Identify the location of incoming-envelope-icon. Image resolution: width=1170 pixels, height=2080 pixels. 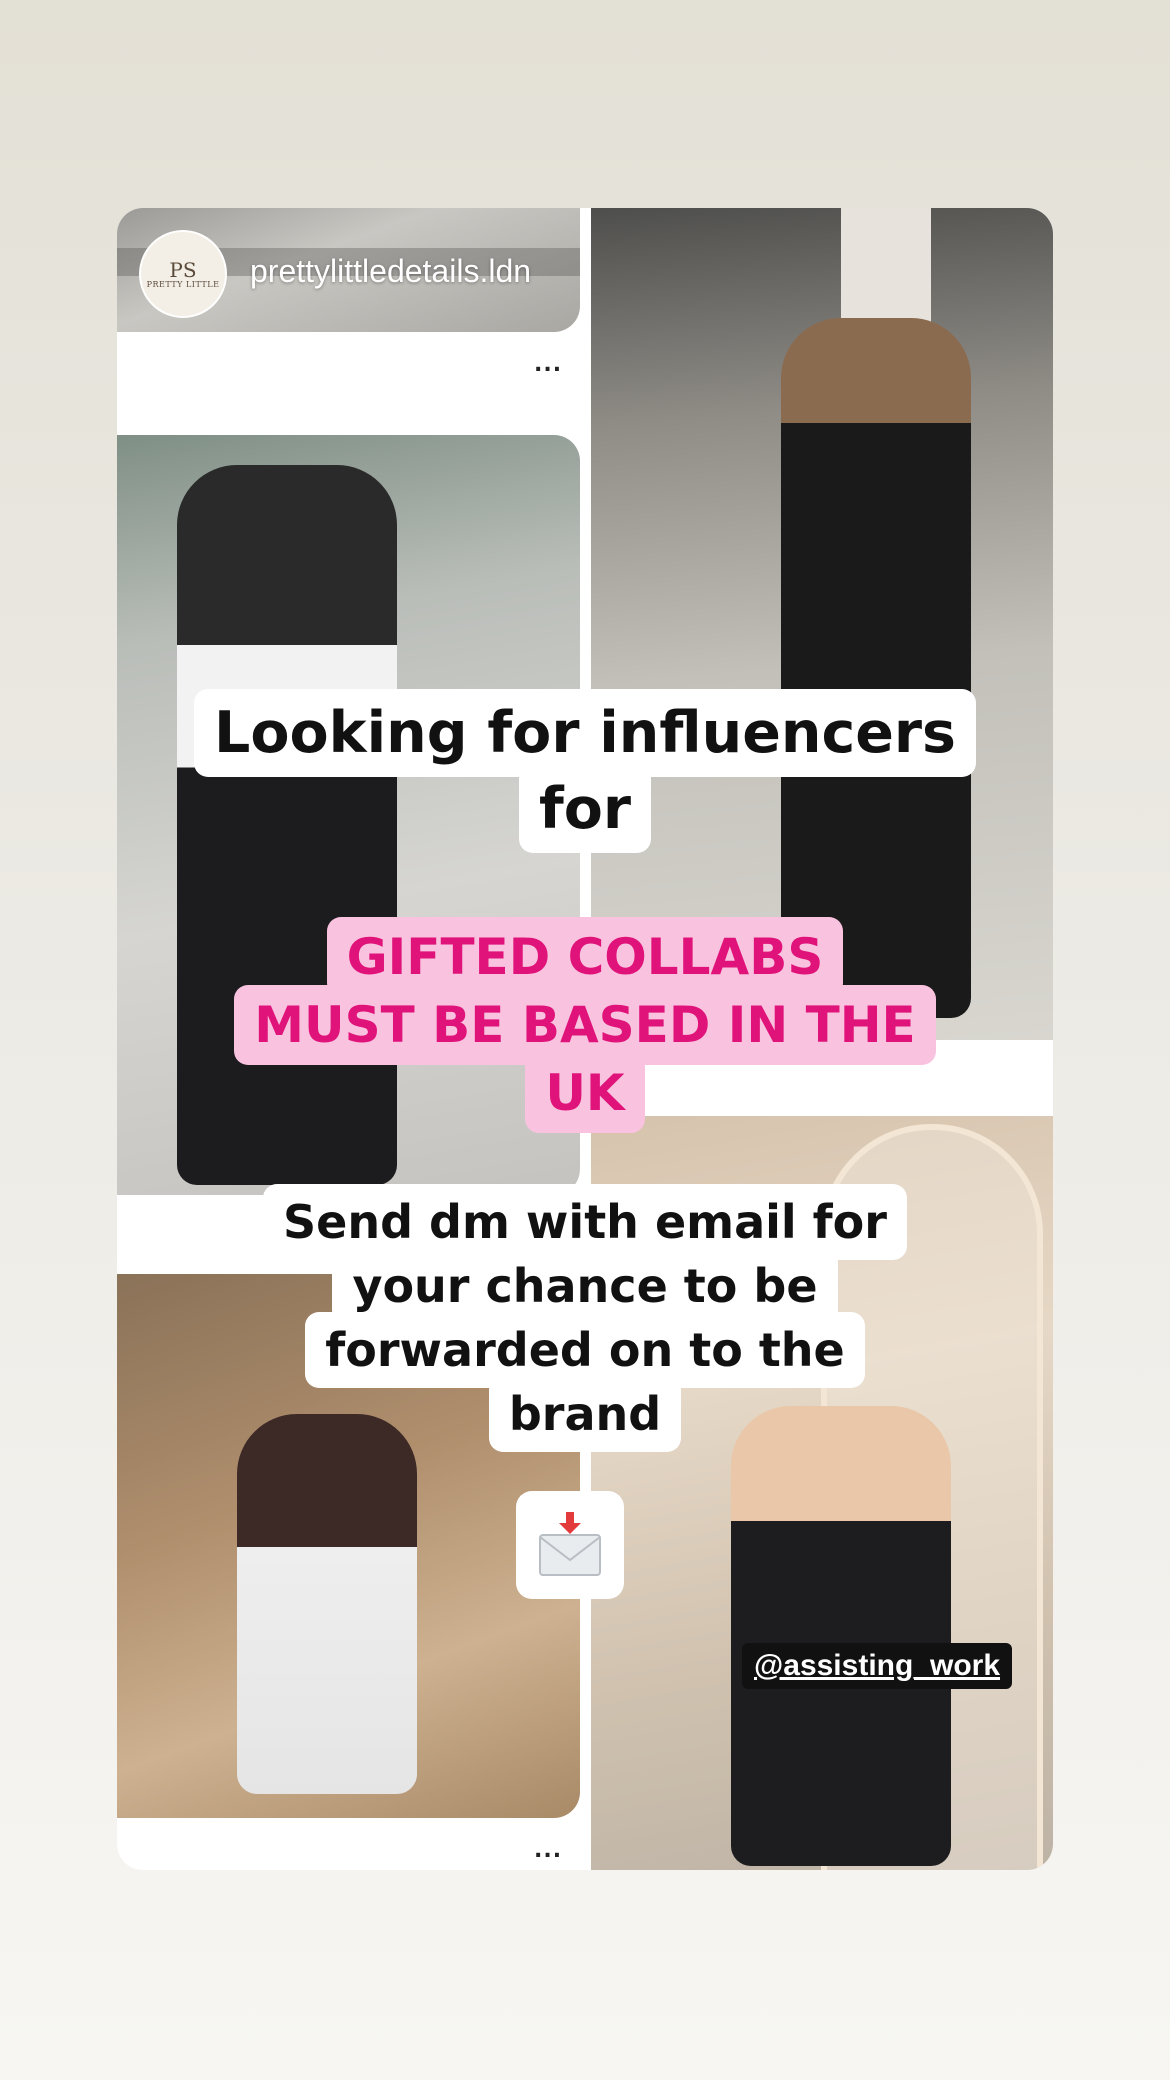
(570, 1544).